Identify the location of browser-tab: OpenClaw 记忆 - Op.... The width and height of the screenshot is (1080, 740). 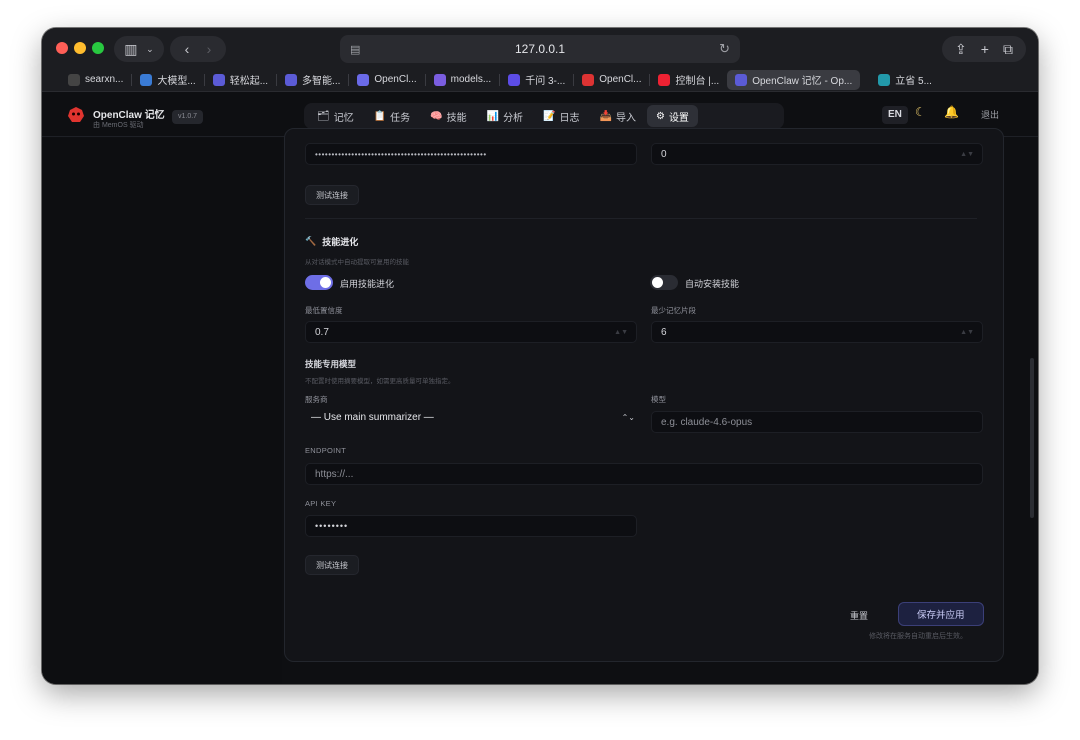
(794, 79).